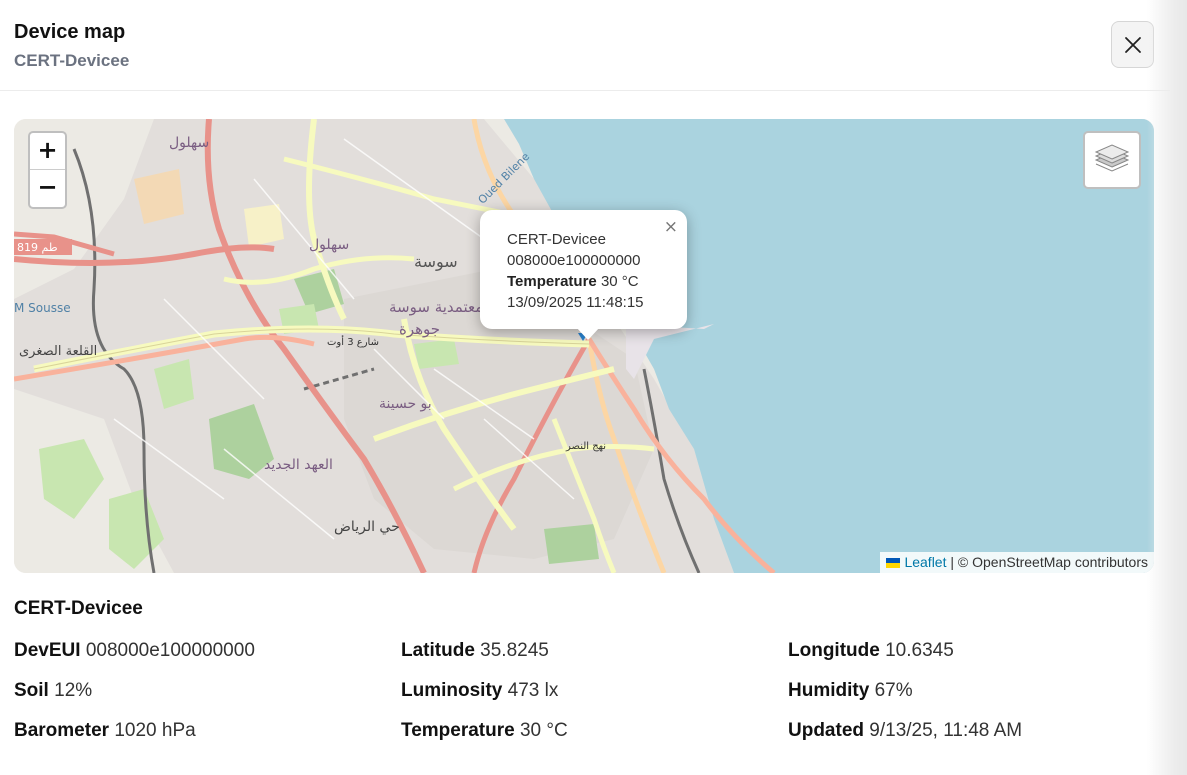  Describe the element at coordinates (31, 690) in the screenshot. I see `info-label: Soil` at that location.